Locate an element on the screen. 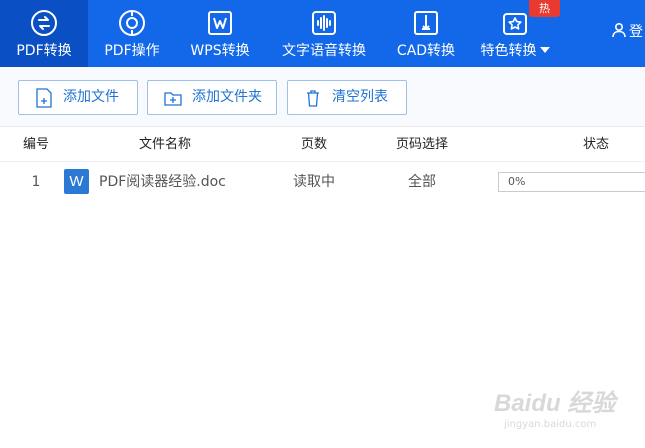  add-file-button: 添加文件 is located at coordinates (78, 97).